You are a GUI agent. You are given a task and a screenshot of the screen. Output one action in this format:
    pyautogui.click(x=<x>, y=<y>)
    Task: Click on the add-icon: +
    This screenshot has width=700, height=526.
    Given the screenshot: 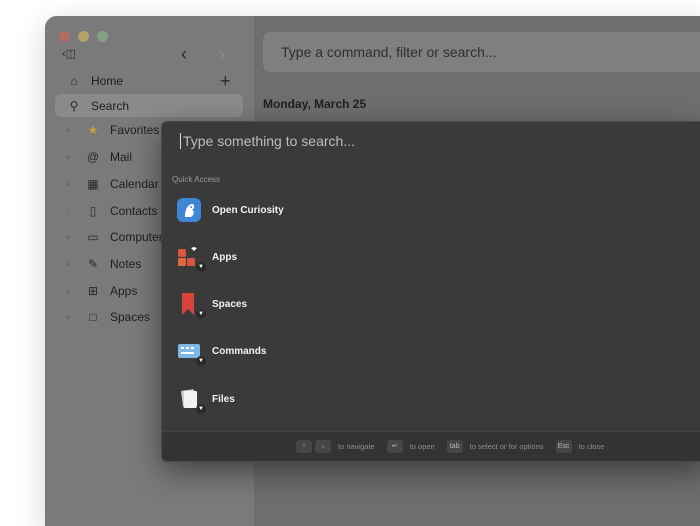 What is the action you would take?
    pyautogui.click(x=225, y=81)
    